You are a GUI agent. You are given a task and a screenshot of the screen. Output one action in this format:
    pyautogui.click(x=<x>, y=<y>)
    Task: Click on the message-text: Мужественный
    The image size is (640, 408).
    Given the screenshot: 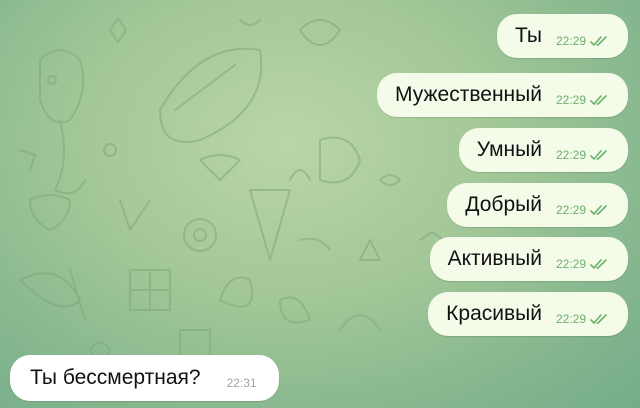 What is the action you would take?
    pyautogui.click(x=468, y=94)
    